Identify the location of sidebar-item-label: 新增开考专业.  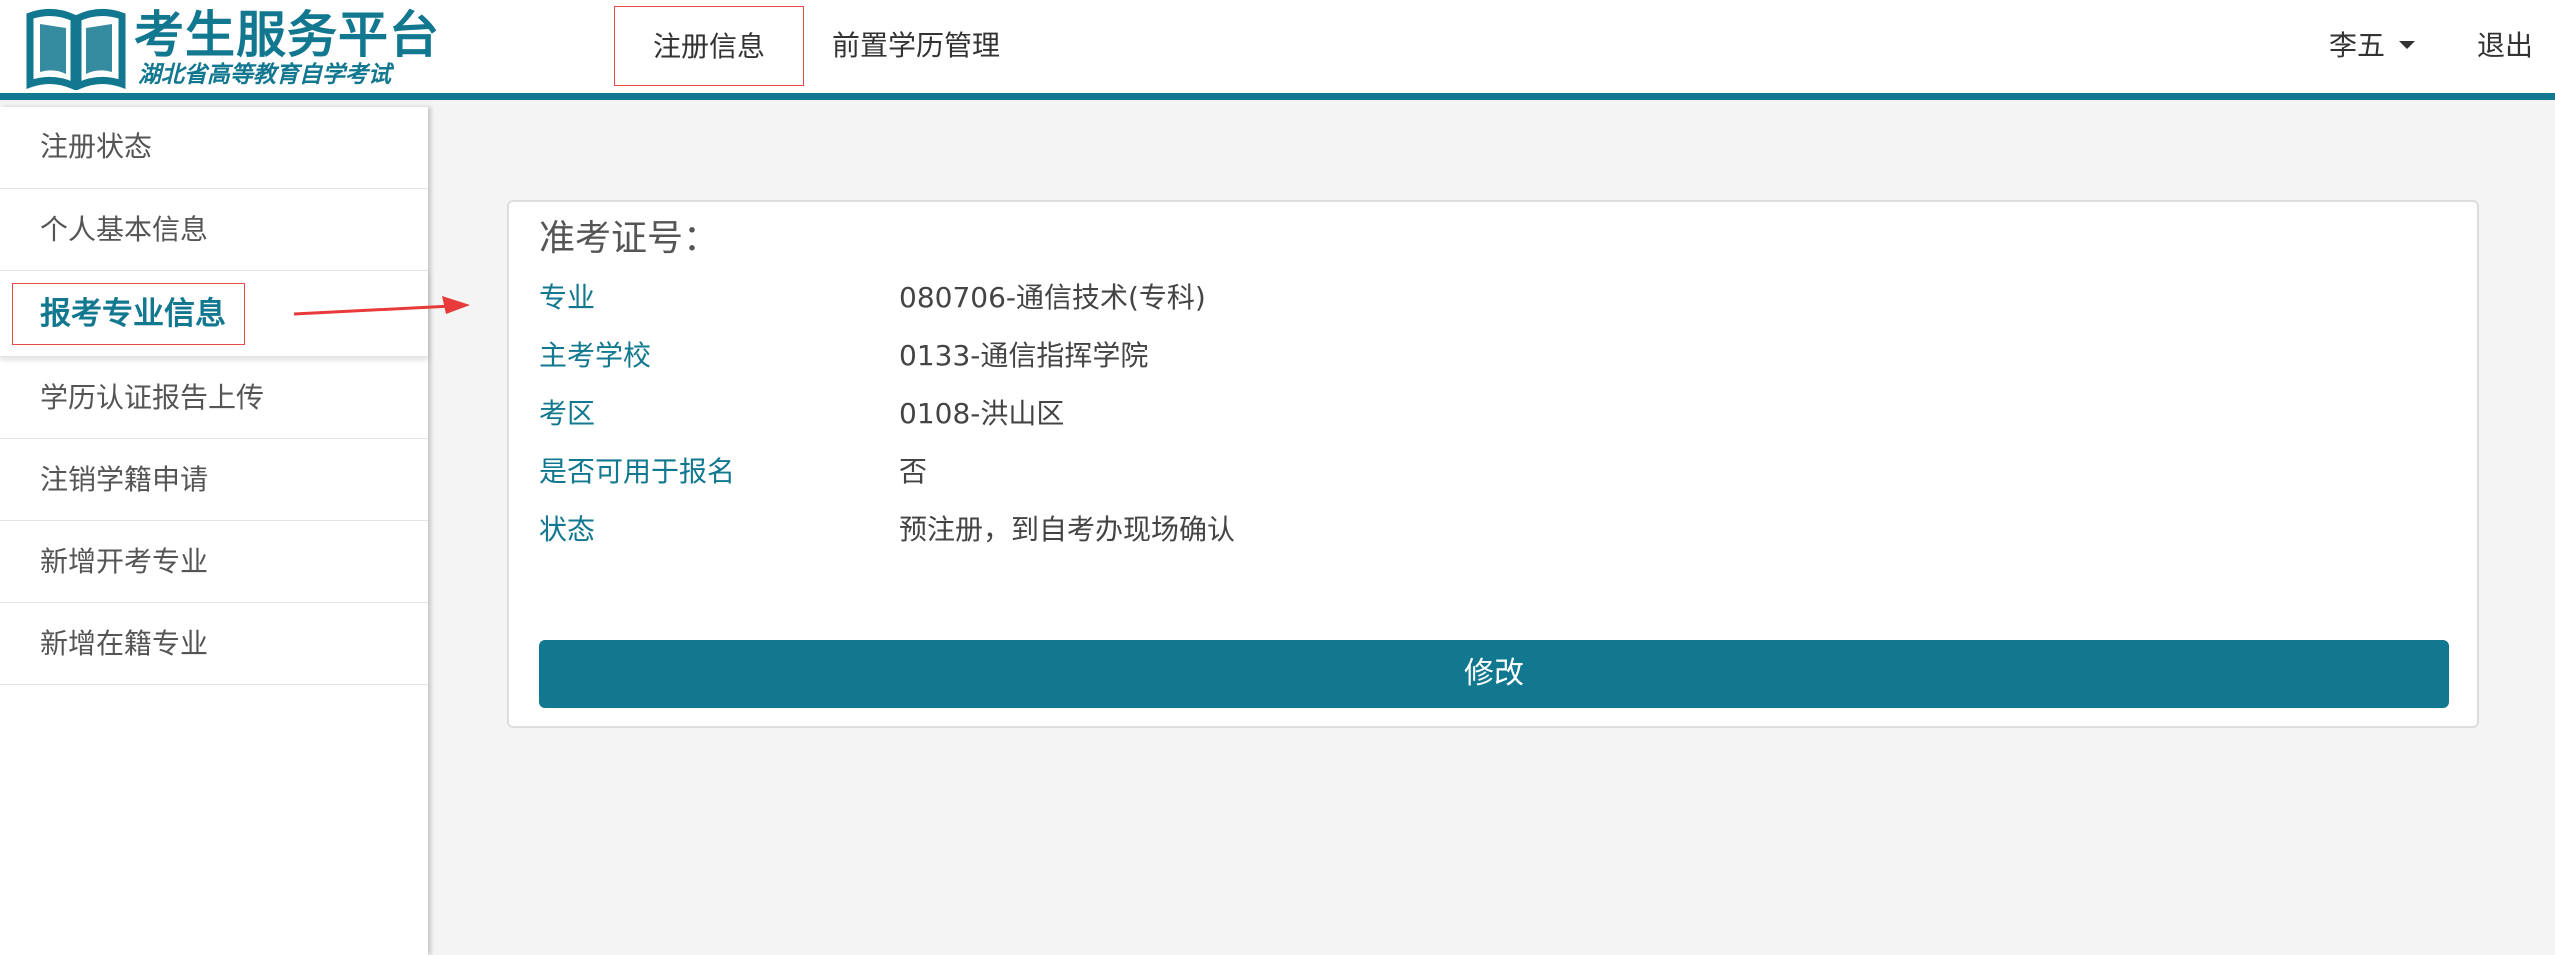
(124, 561).